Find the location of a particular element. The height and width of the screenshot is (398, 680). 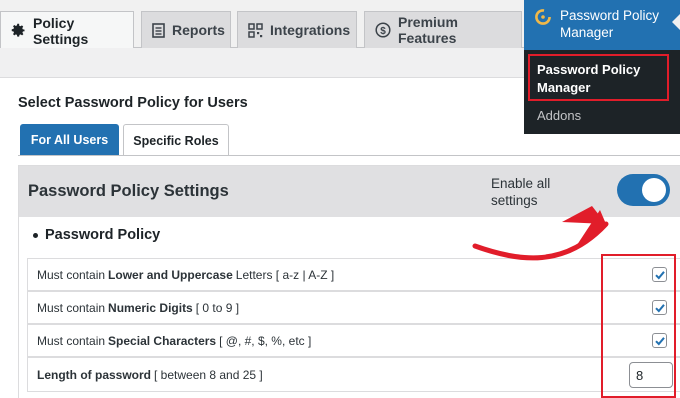

rule-suffix: [ 0 to 9 ] is located at coordinates (217, 307).